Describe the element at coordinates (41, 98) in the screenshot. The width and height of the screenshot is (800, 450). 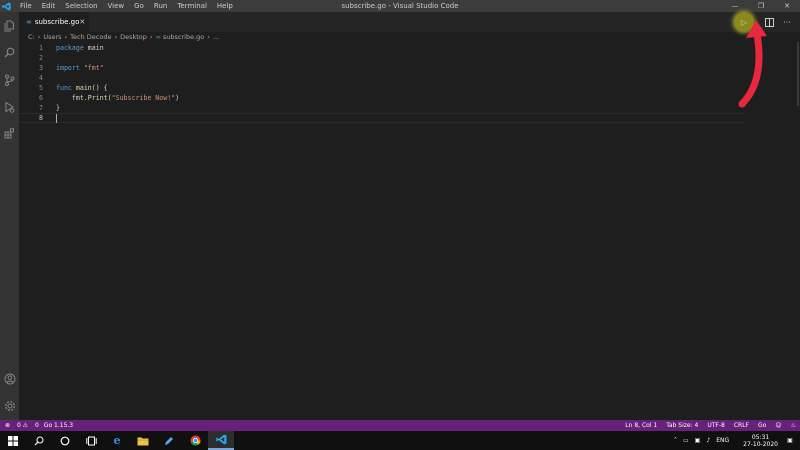
I see `line-number: 6` at that location.